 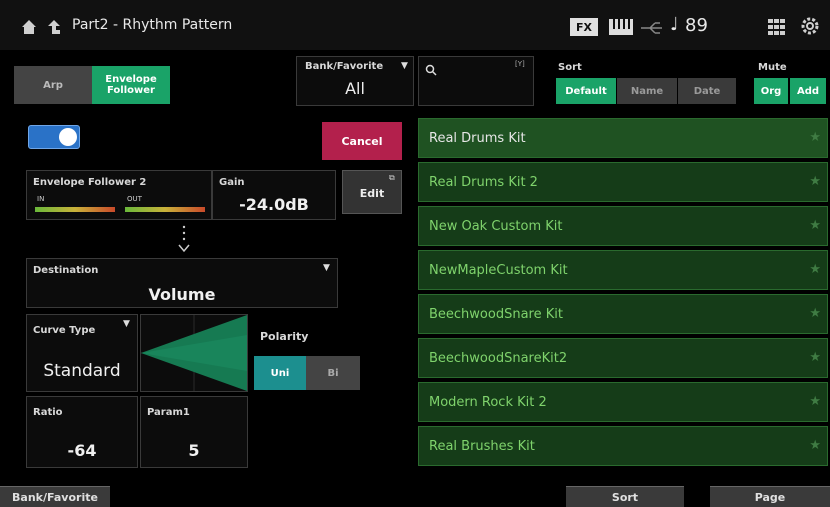 What do you see at coordinates (194, 450) in the screenshot?
I see `param1-value: 5` at bounding box center [194, 450].